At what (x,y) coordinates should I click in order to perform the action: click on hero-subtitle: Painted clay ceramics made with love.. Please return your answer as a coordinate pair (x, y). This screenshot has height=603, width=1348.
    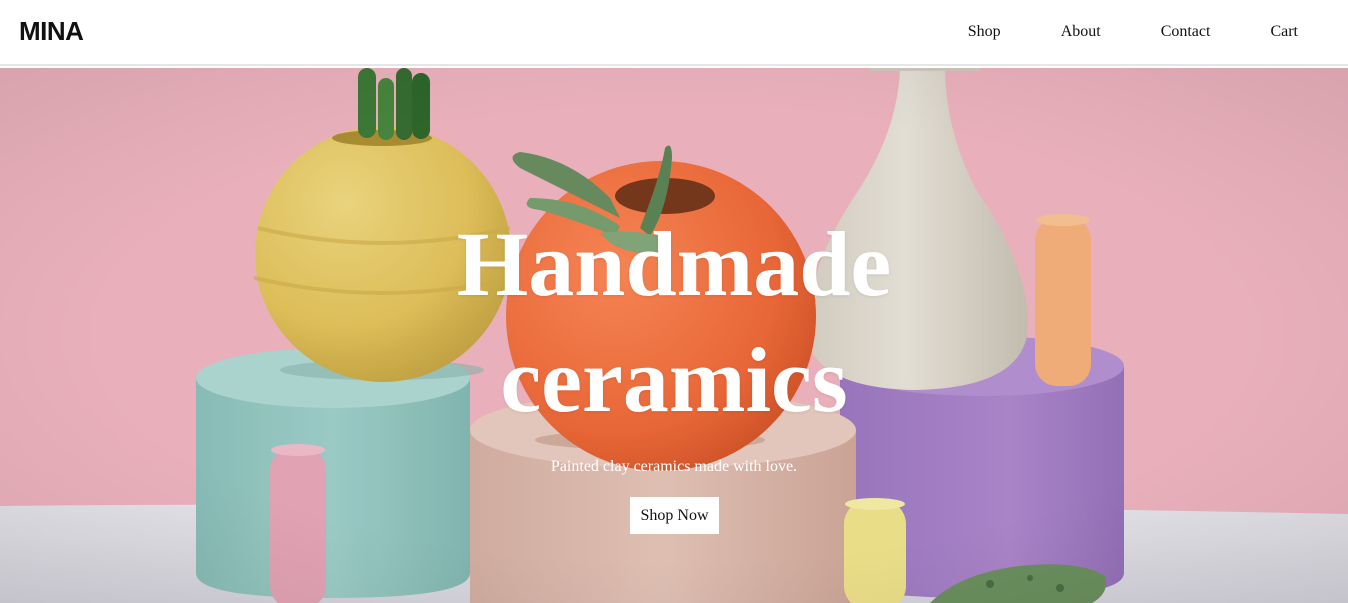
    Looking at the image, I should click on (674, 466).